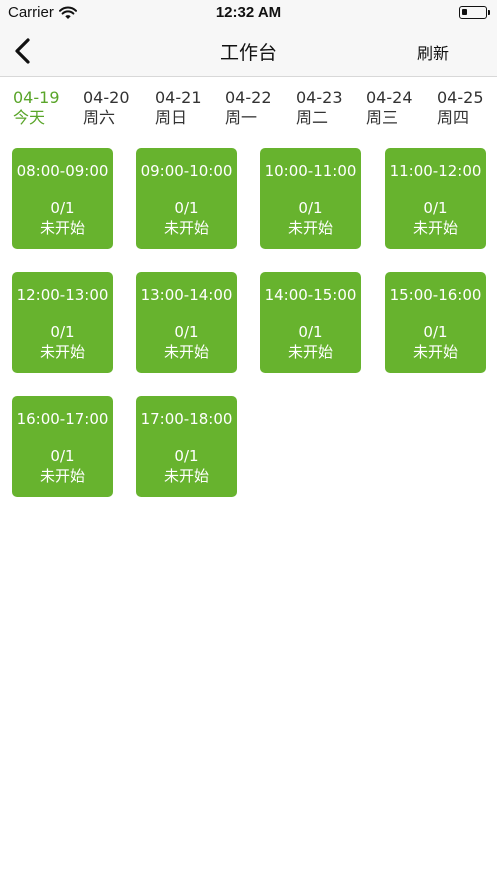  Describe the element at coordinates (36, 97) in the screenshot. I see `date-tab-date: 04-19` at that location.